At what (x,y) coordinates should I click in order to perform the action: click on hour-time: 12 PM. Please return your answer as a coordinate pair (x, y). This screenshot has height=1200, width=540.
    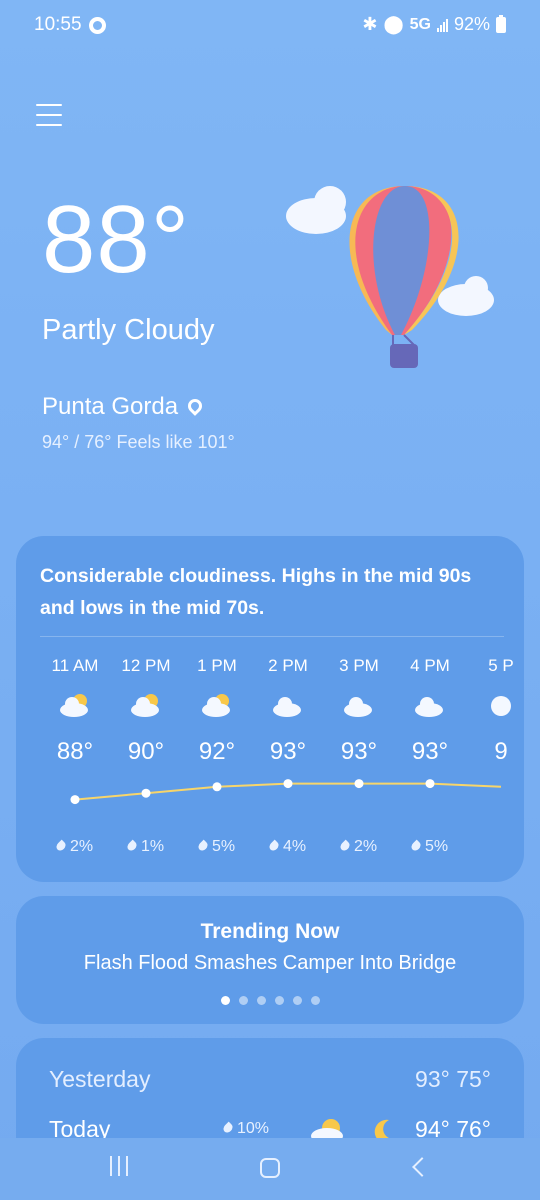
    Looking at the image, I should click on (146, 665).